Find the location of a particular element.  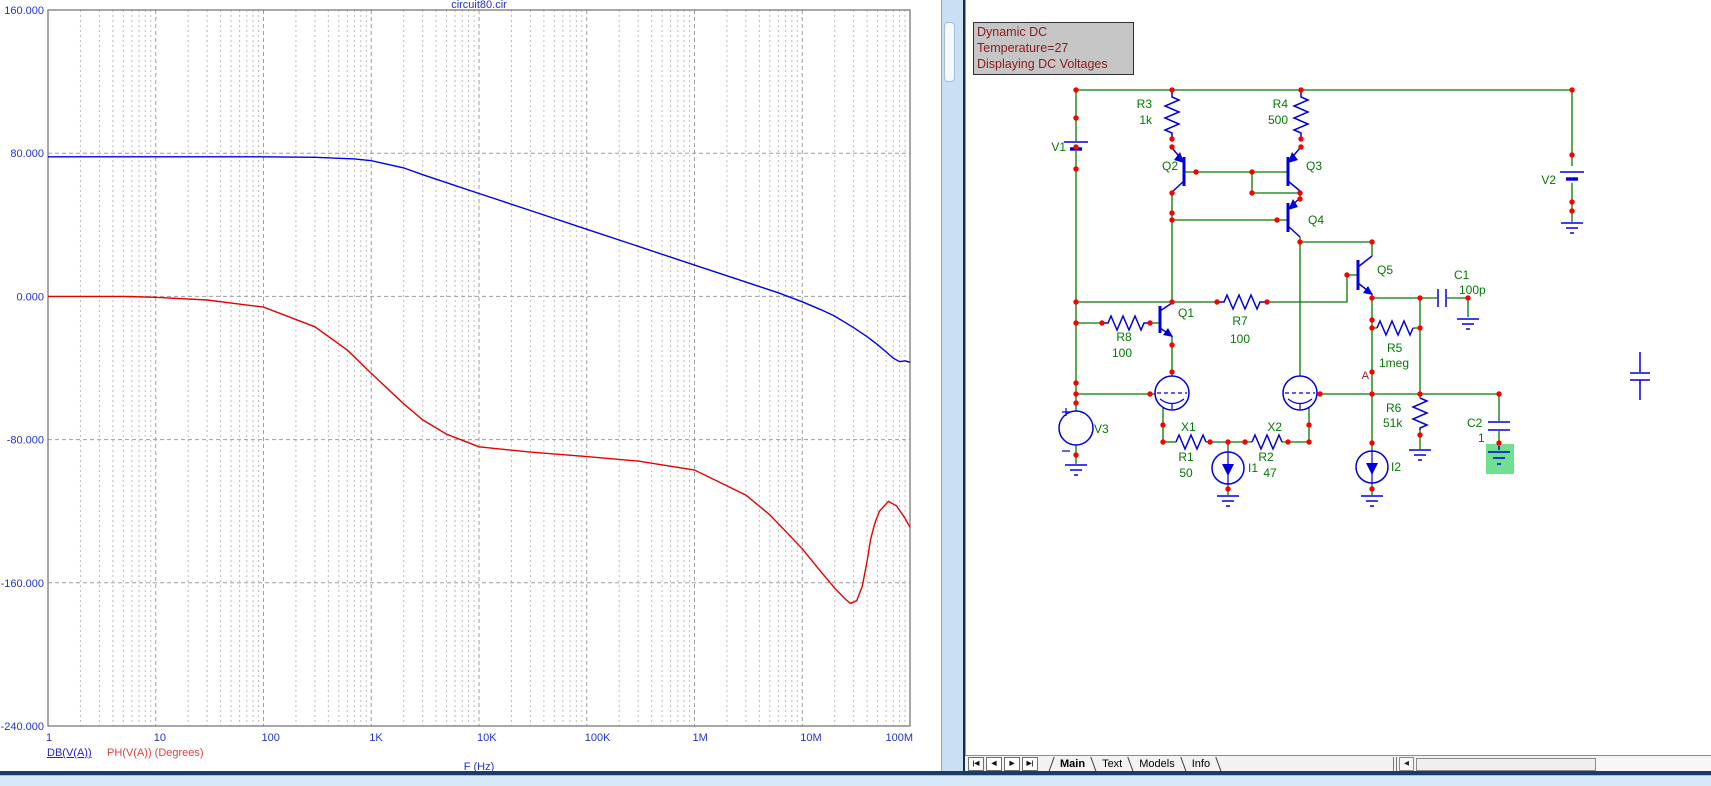

scrollbar-thumb is located at coordinates (1506, 764).